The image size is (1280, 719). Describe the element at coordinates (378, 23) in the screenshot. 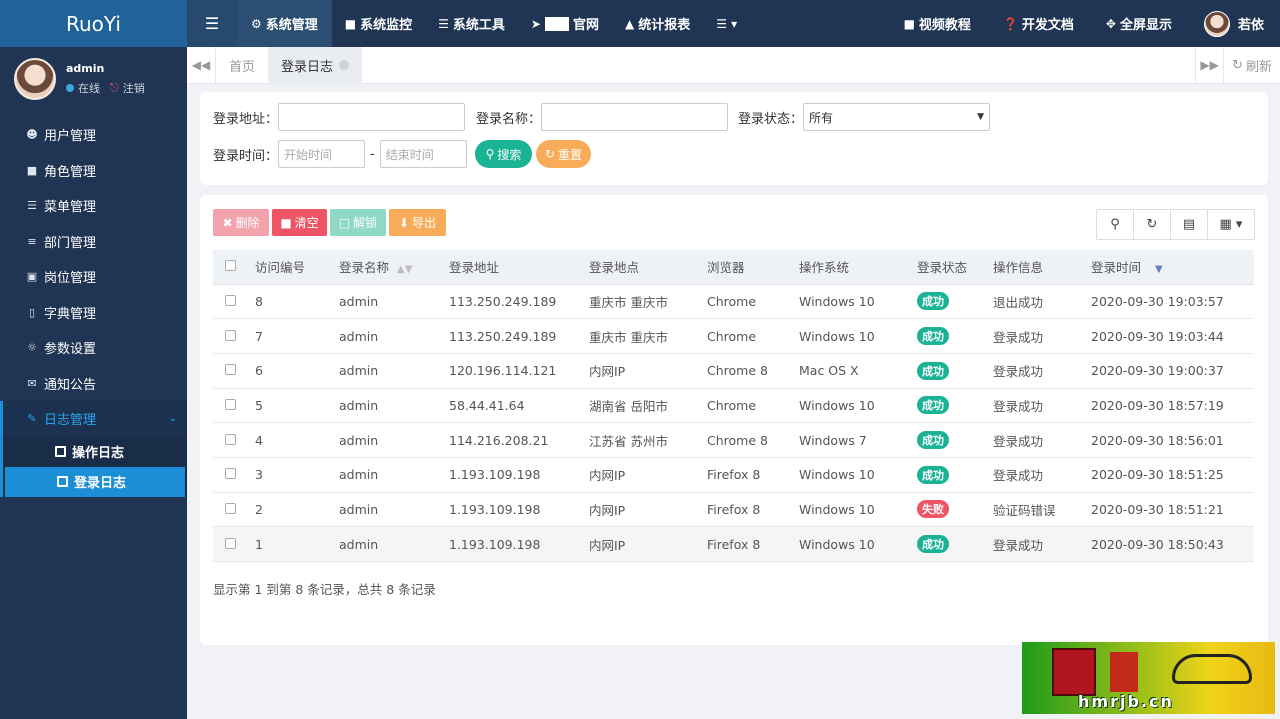

I see `topnav-monitor: ■ 系统监控` at that location.